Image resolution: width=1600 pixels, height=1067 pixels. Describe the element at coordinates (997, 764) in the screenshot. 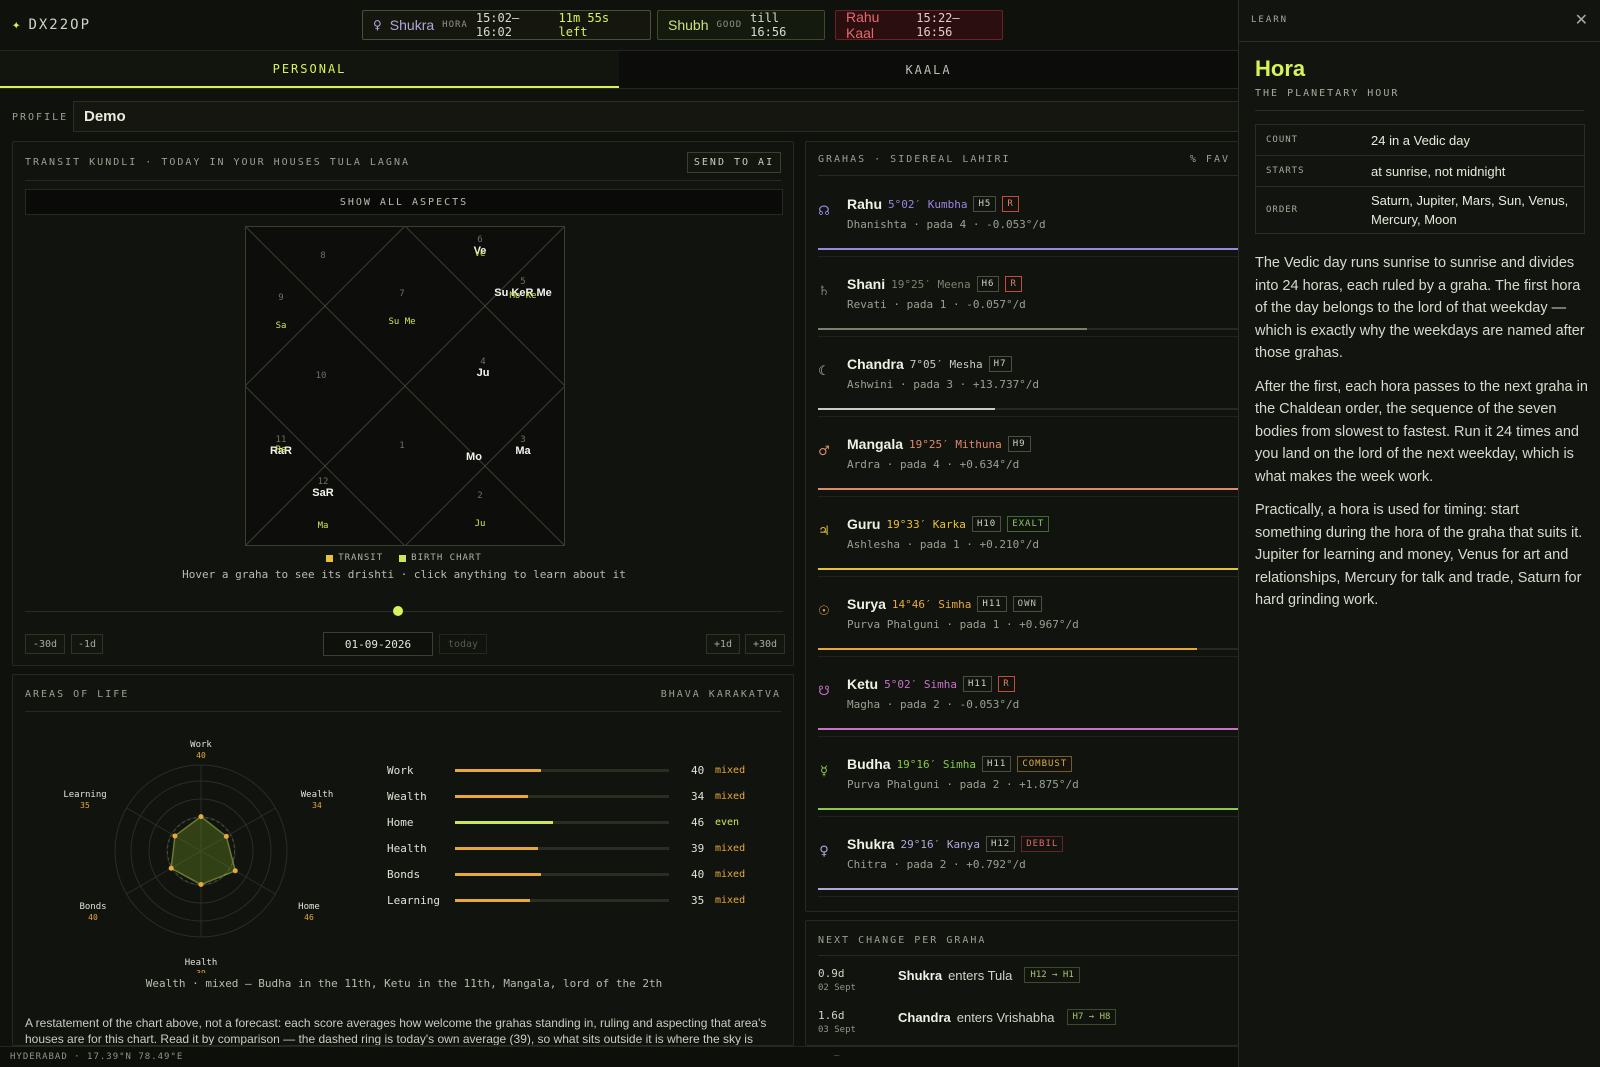

I see `house-badge: H11` at that location.